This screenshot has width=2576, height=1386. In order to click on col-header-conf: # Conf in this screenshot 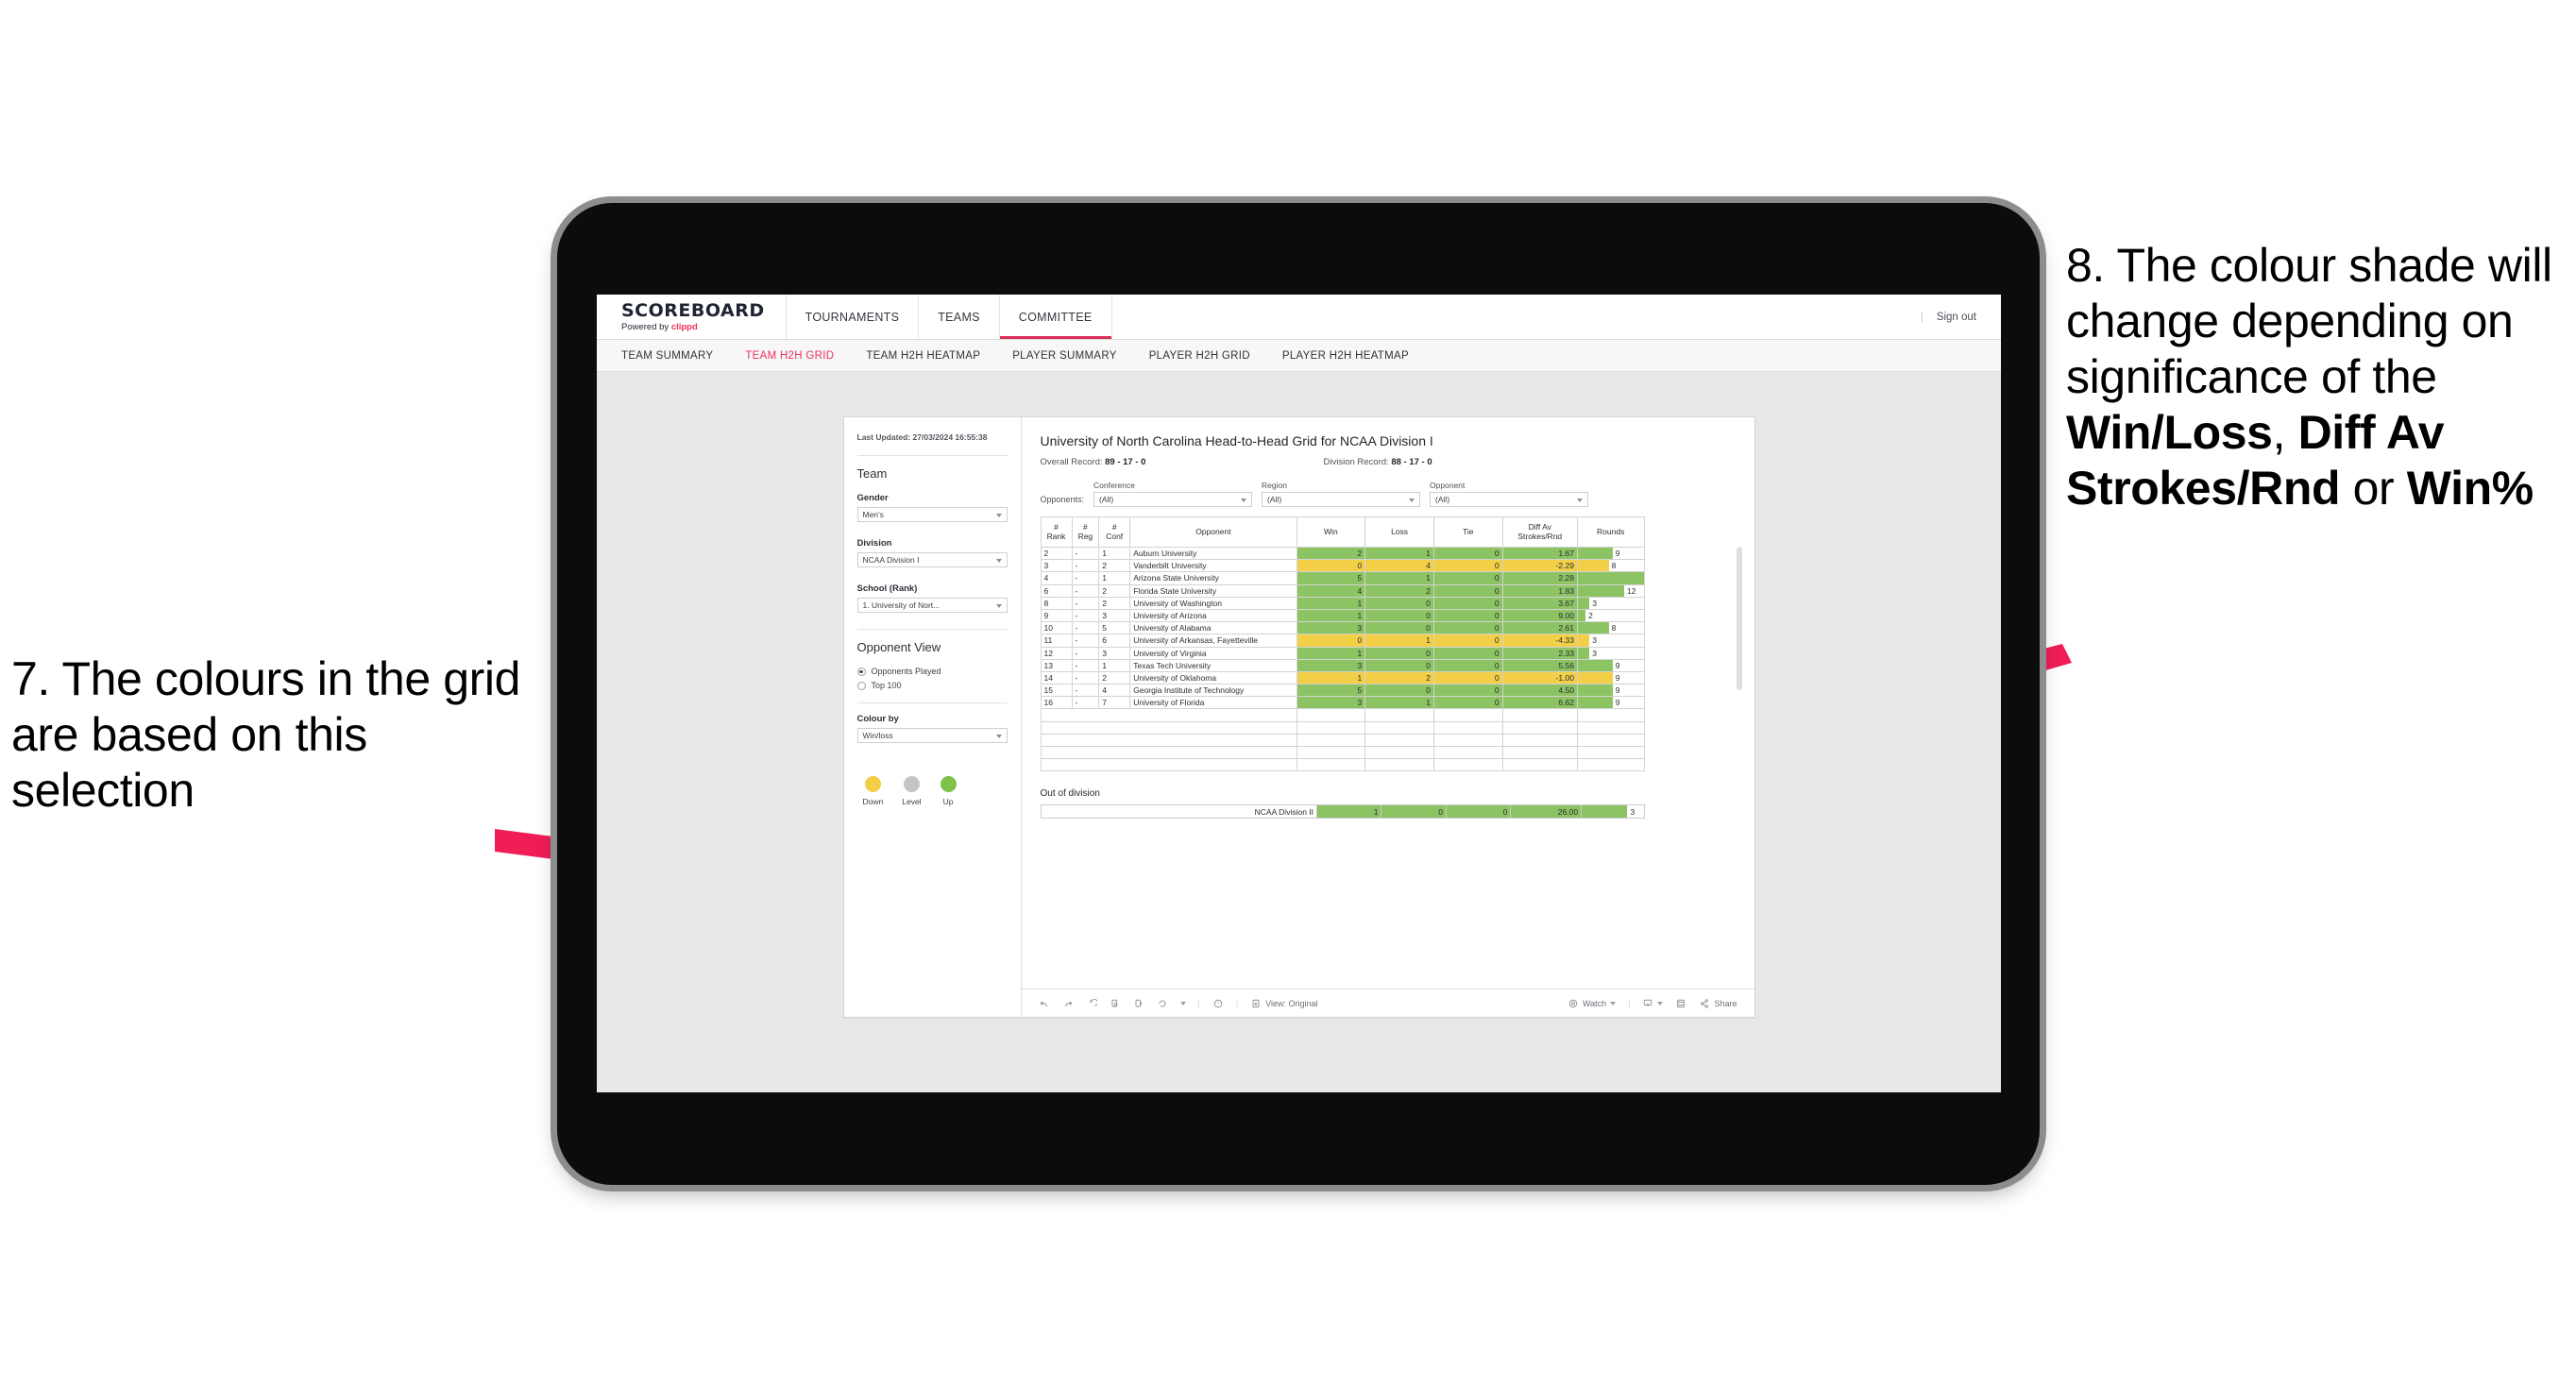, I will do `click(1114, 532)`.